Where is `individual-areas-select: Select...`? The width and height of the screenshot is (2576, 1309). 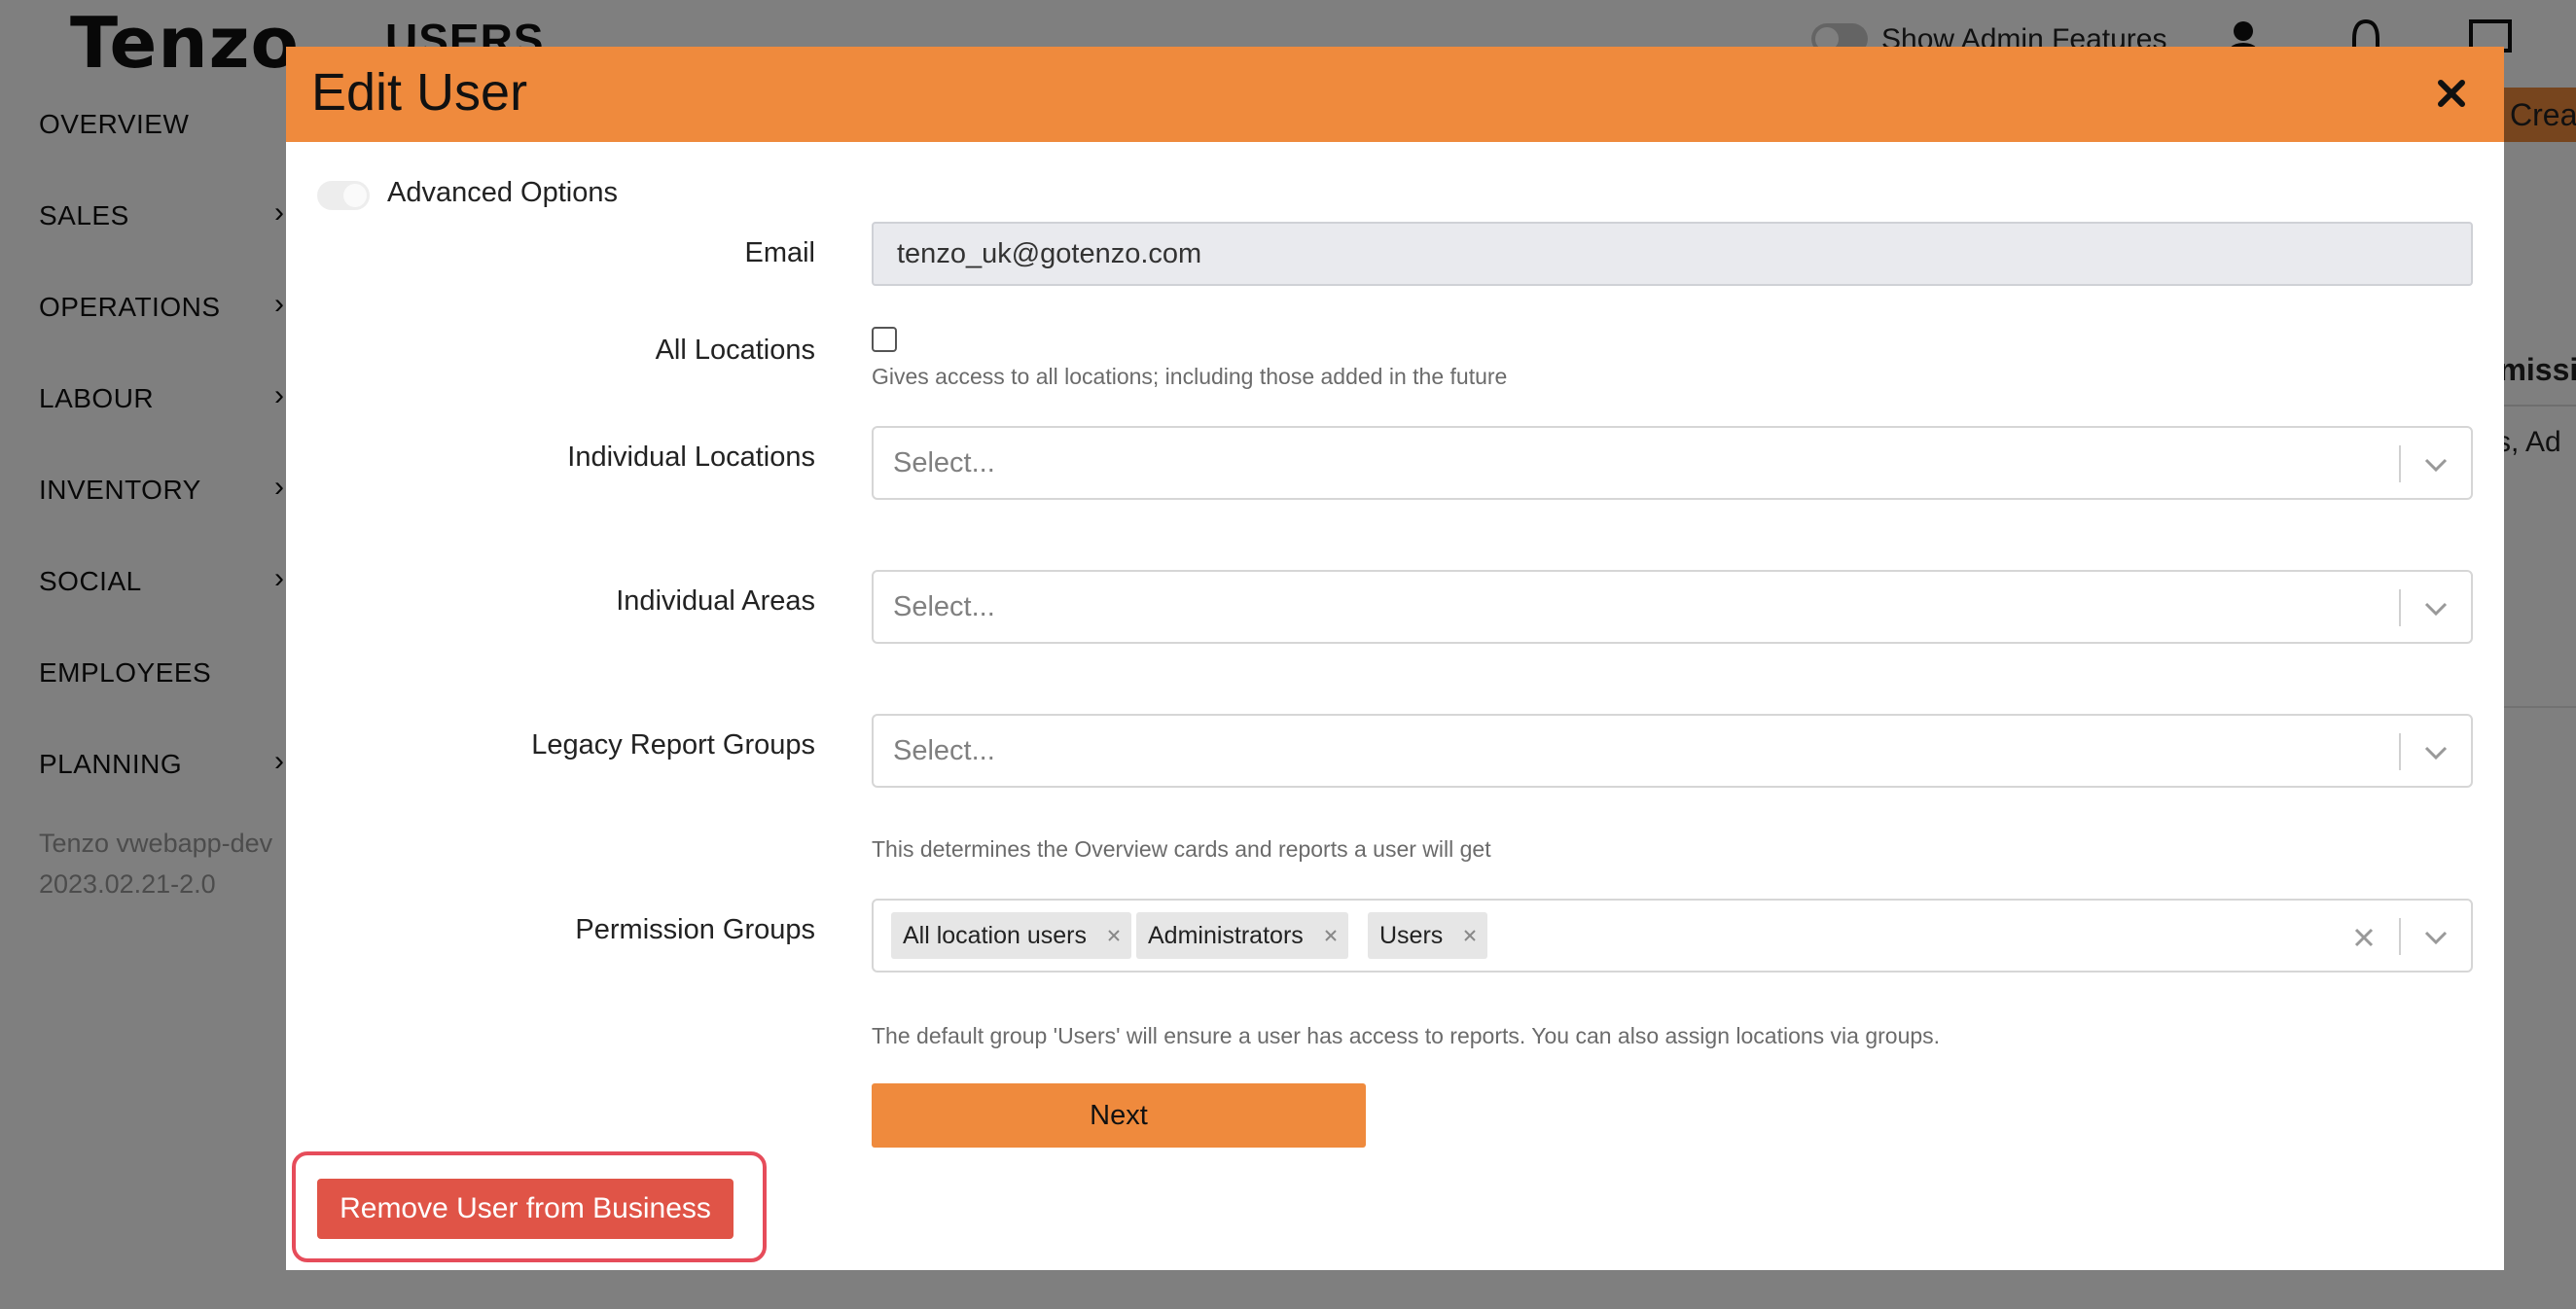 individual-areas-select: Select... is located at coordinates (1672, 607).